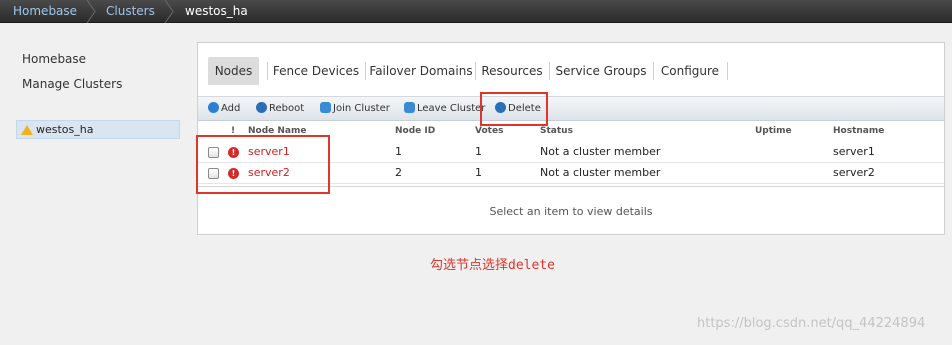 This screenshot has width=952, height=345. What do you see at coordinates (355, 110) in the screenshot?
I see `join-cluster-button: Join Cluster` at bounding box center [355, 110].